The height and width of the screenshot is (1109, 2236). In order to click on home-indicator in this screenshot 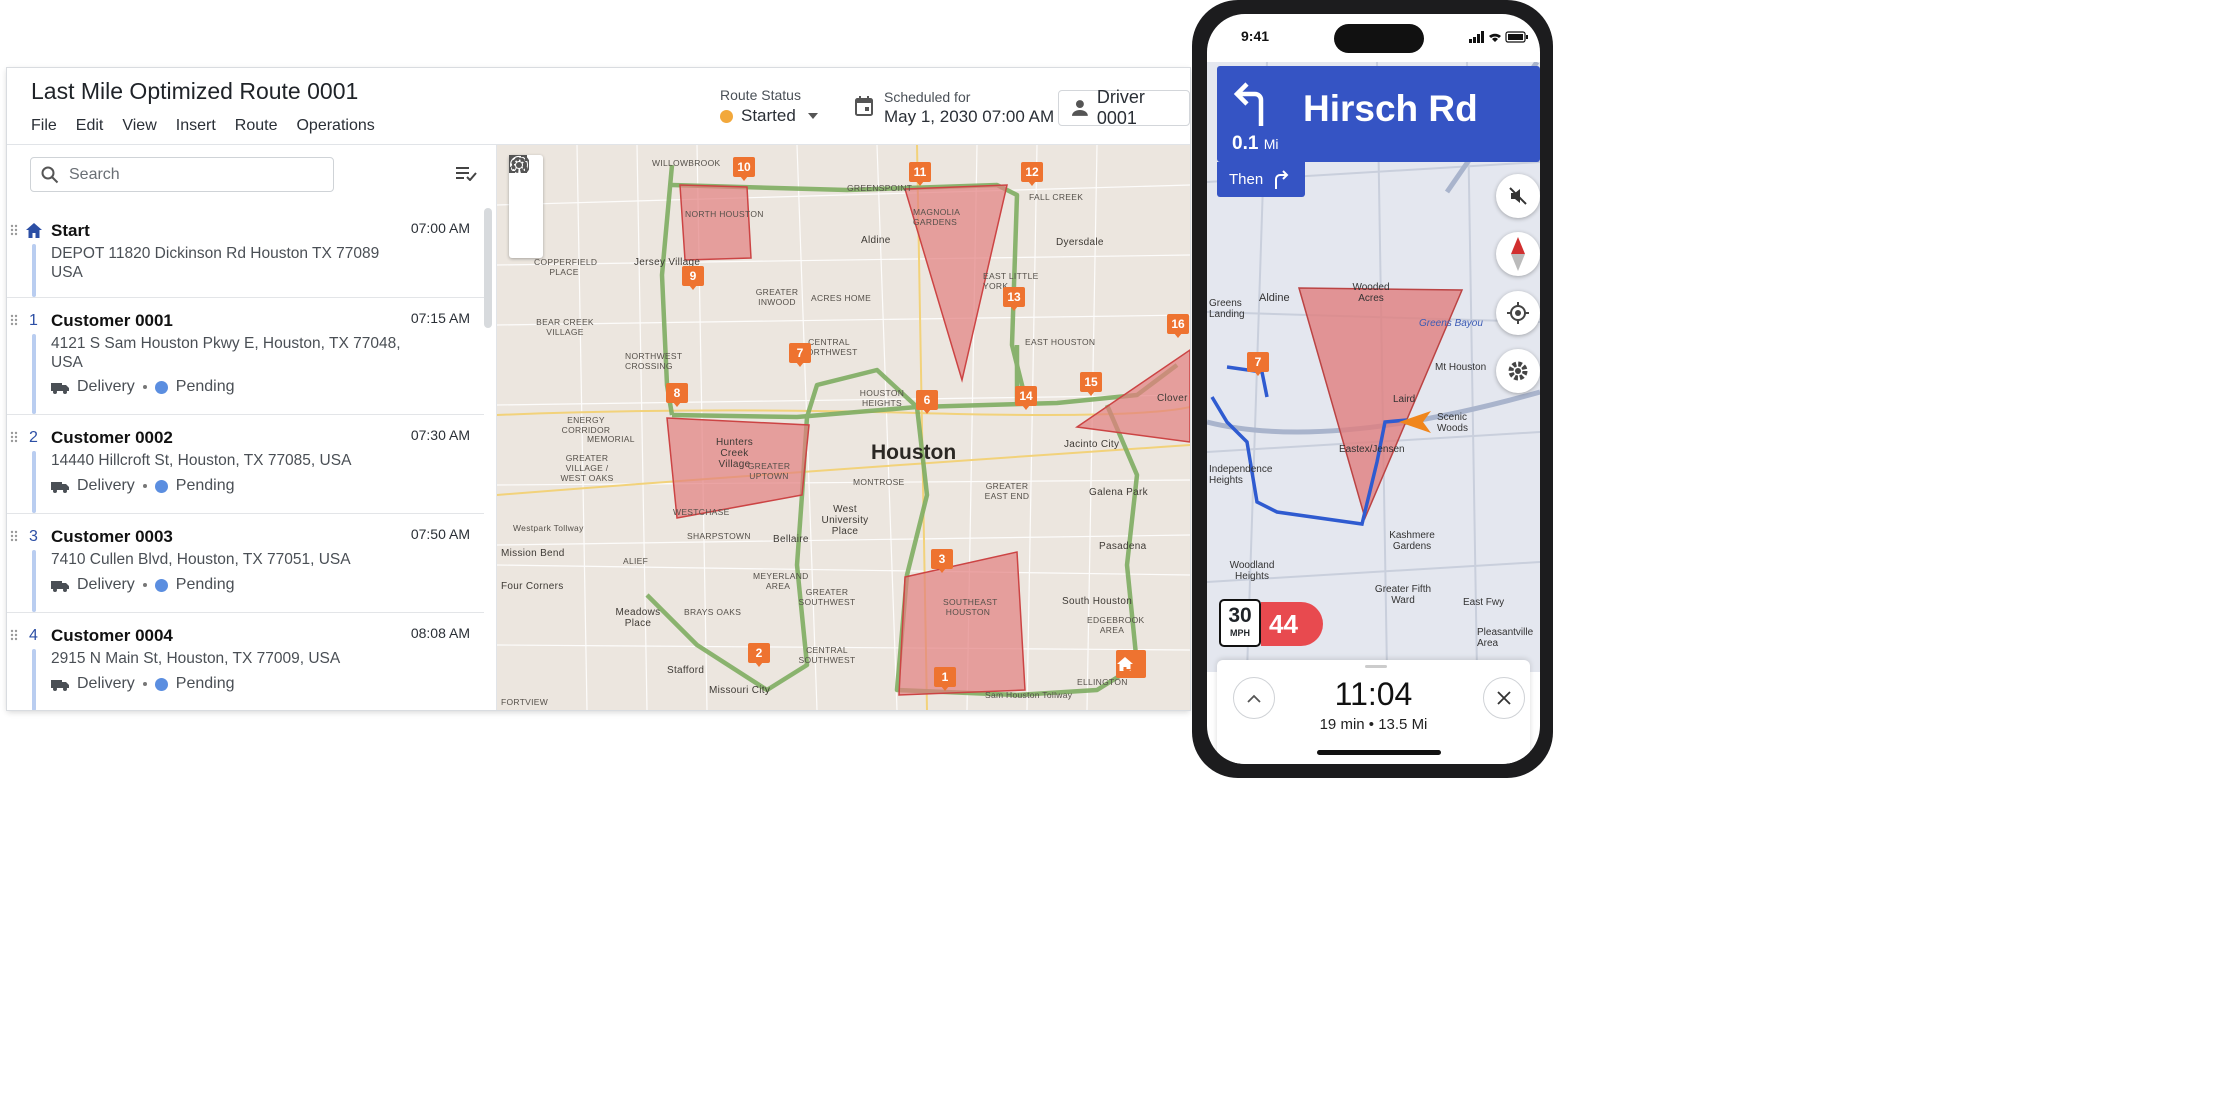, I will do `click(1379, 752)`.